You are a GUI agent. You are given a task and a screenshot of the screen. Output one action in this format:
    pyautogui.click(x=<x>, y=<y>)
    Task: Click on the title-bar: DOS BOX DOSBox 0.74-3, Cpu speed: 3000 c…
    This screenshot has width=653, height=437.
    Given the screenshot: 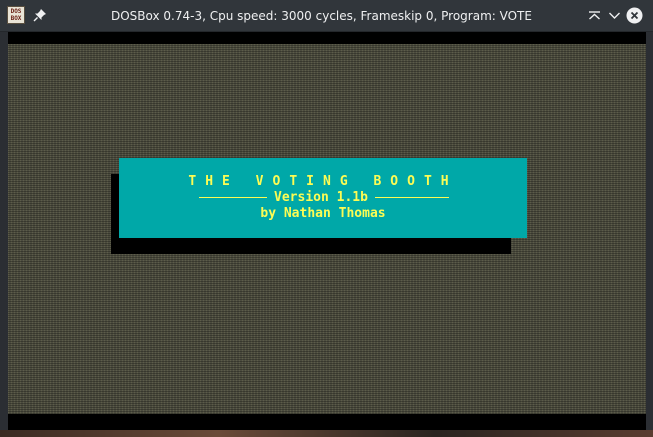 What is the action you would take?
    pyautogui.click(x=326, y=16)
    